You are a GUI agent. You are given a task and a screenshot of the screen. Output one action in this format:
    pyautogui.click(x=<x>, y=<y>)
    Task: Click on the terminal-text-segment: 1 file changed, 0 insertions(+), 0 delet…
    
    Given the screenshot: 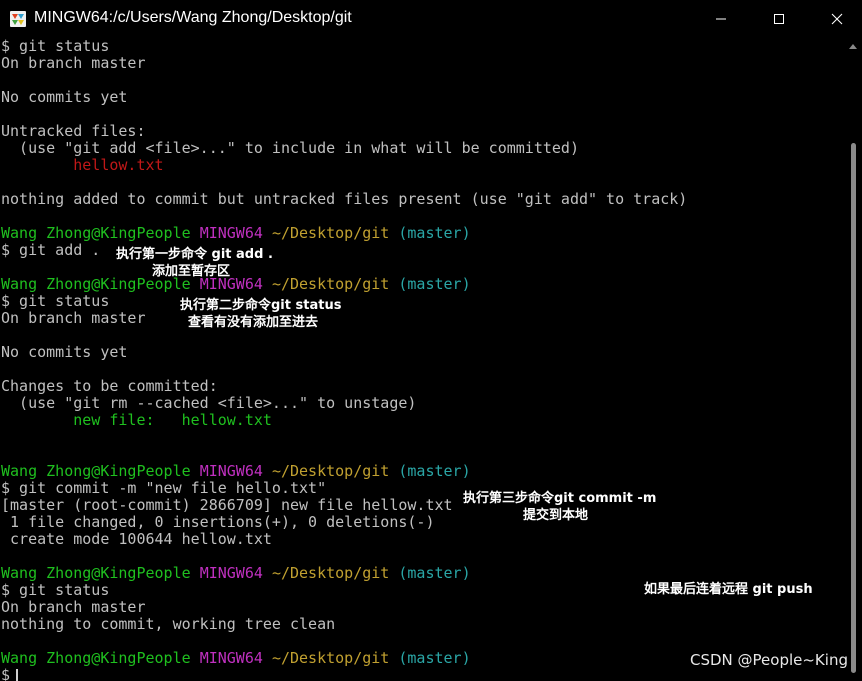 What is the action you would take?
    pyautogui.click(x=218, y=522)
    